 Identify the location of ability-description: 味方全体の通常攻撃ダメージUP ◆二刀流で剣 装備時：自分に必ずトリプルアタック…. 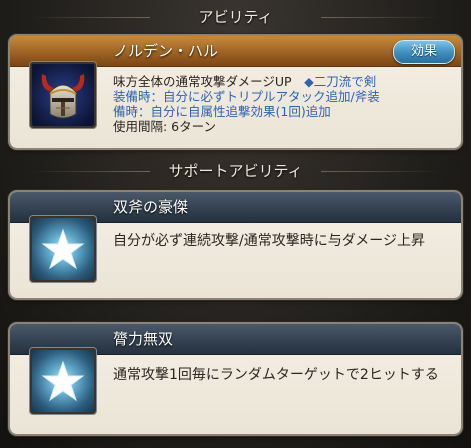
(283, 104).